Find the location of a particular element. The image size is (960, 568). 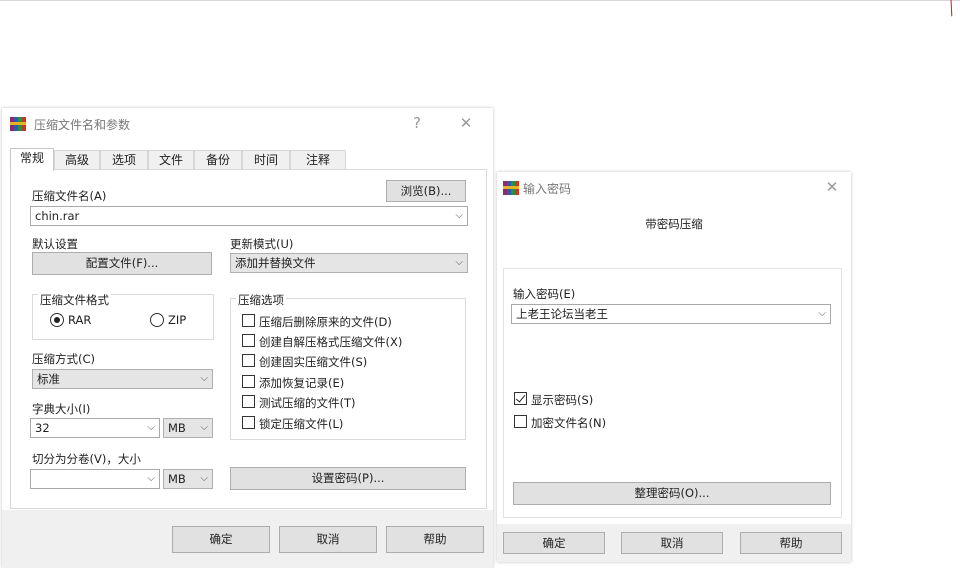

dict-size-label: 字典大小(I) is located at coordinates (61, 409).